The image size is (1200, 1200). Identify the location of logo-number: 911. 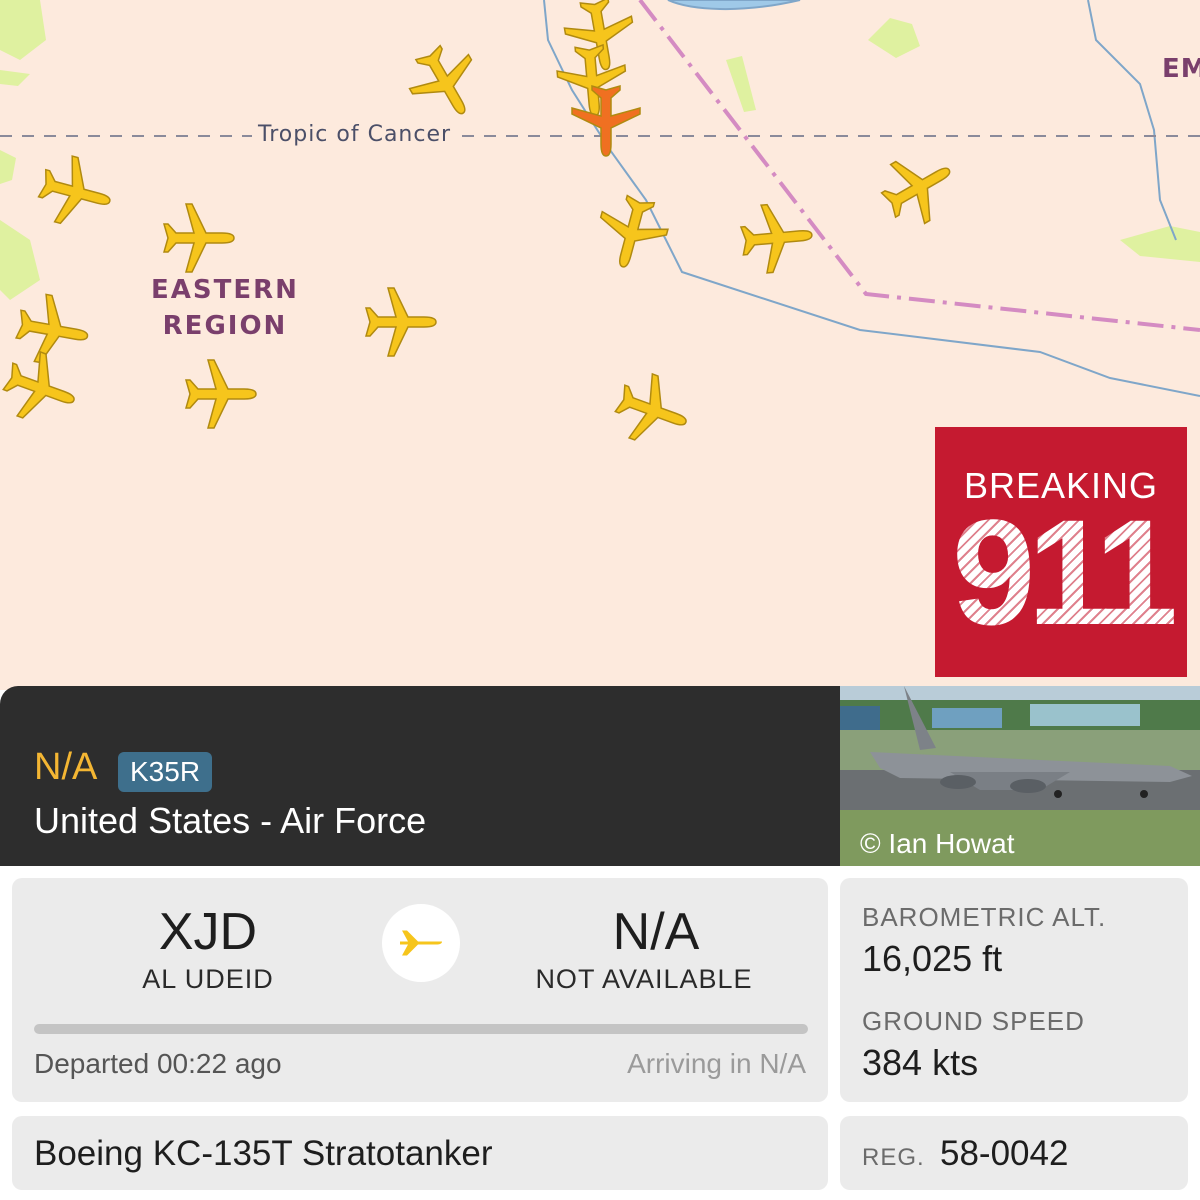
(1065, 572).